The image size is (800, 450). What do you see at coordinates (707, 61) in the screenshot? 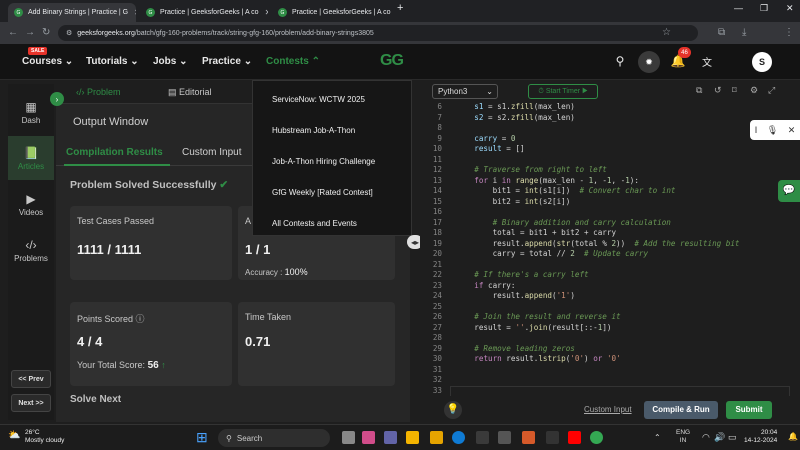
I see `translate-icon: 文` at bounding box center [707, 61].